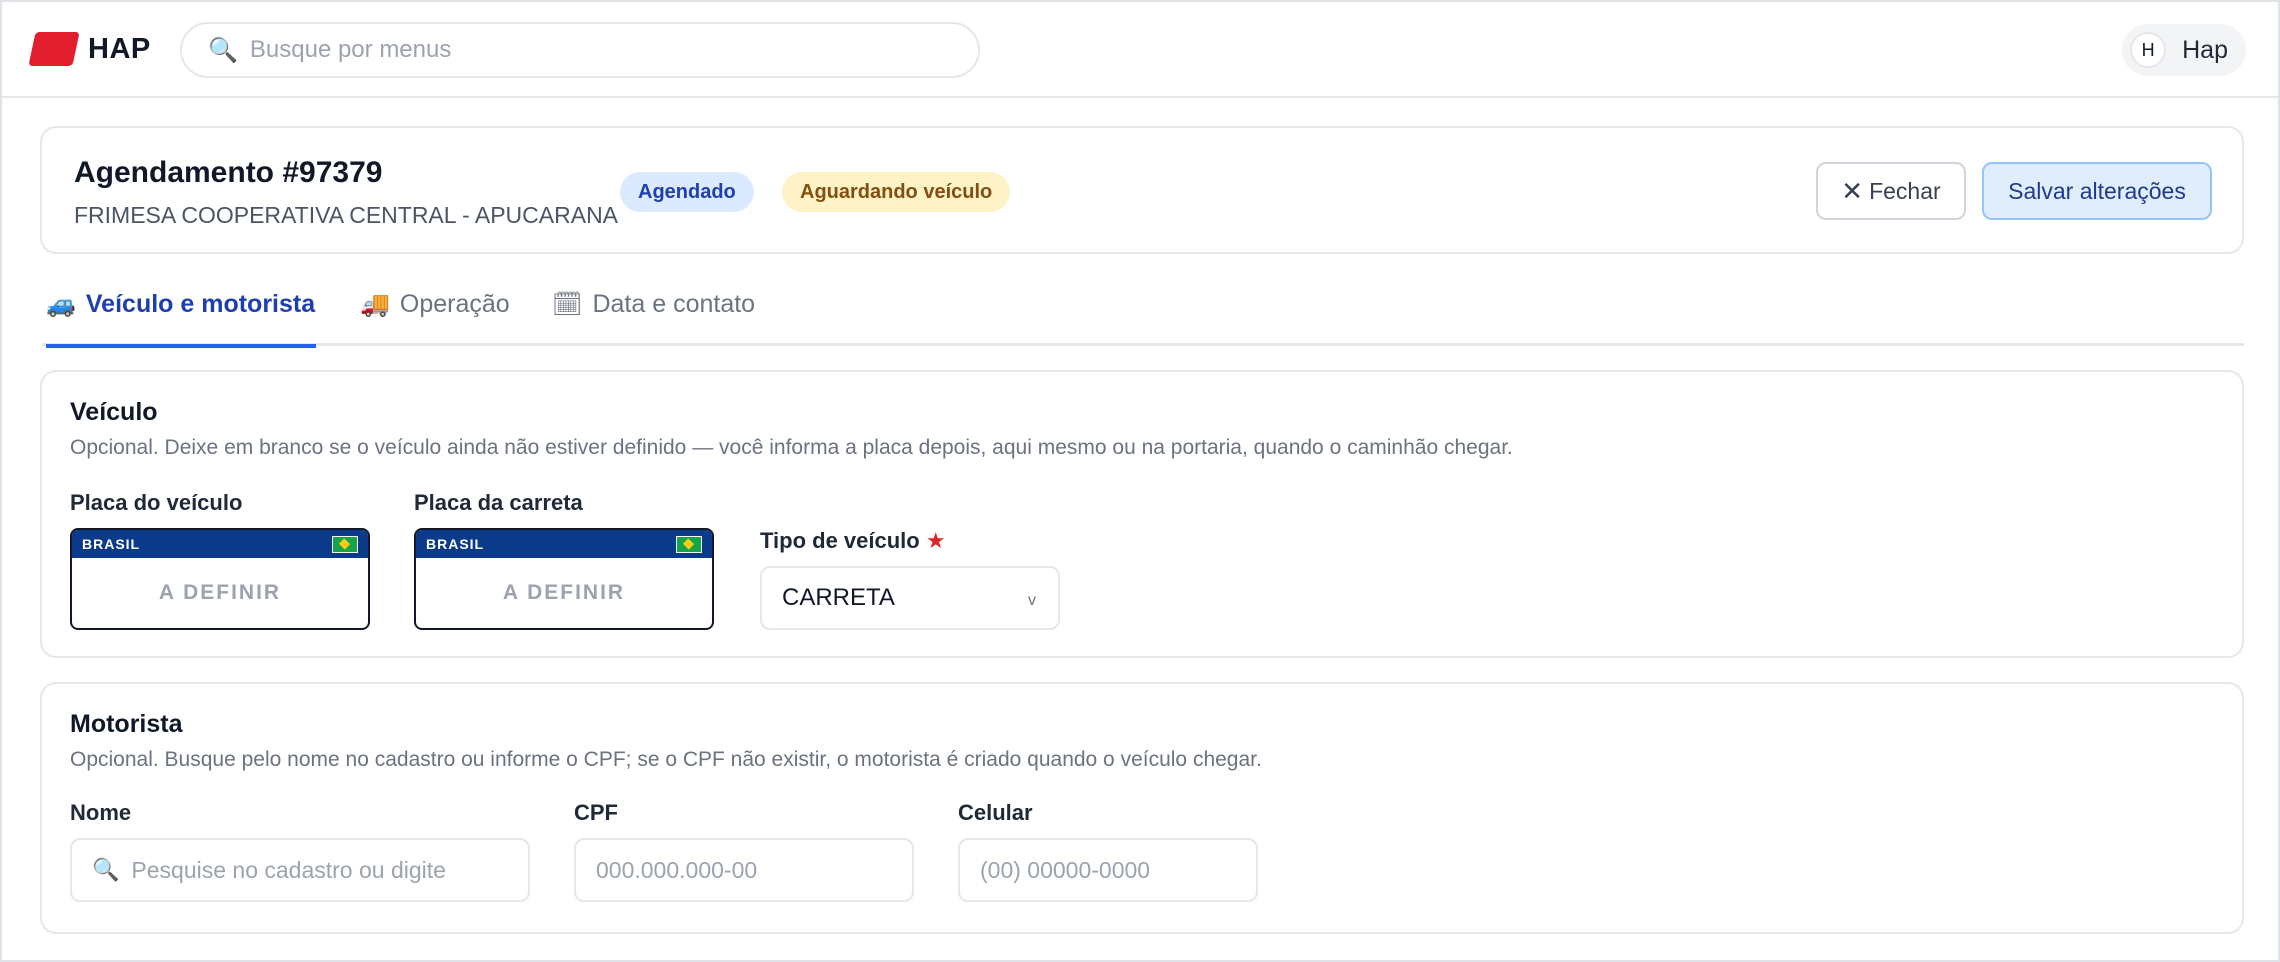 This screenshot has width=2280, height=962. I want to click on cpf-input: 000.000.000-00, so click(744, 870).